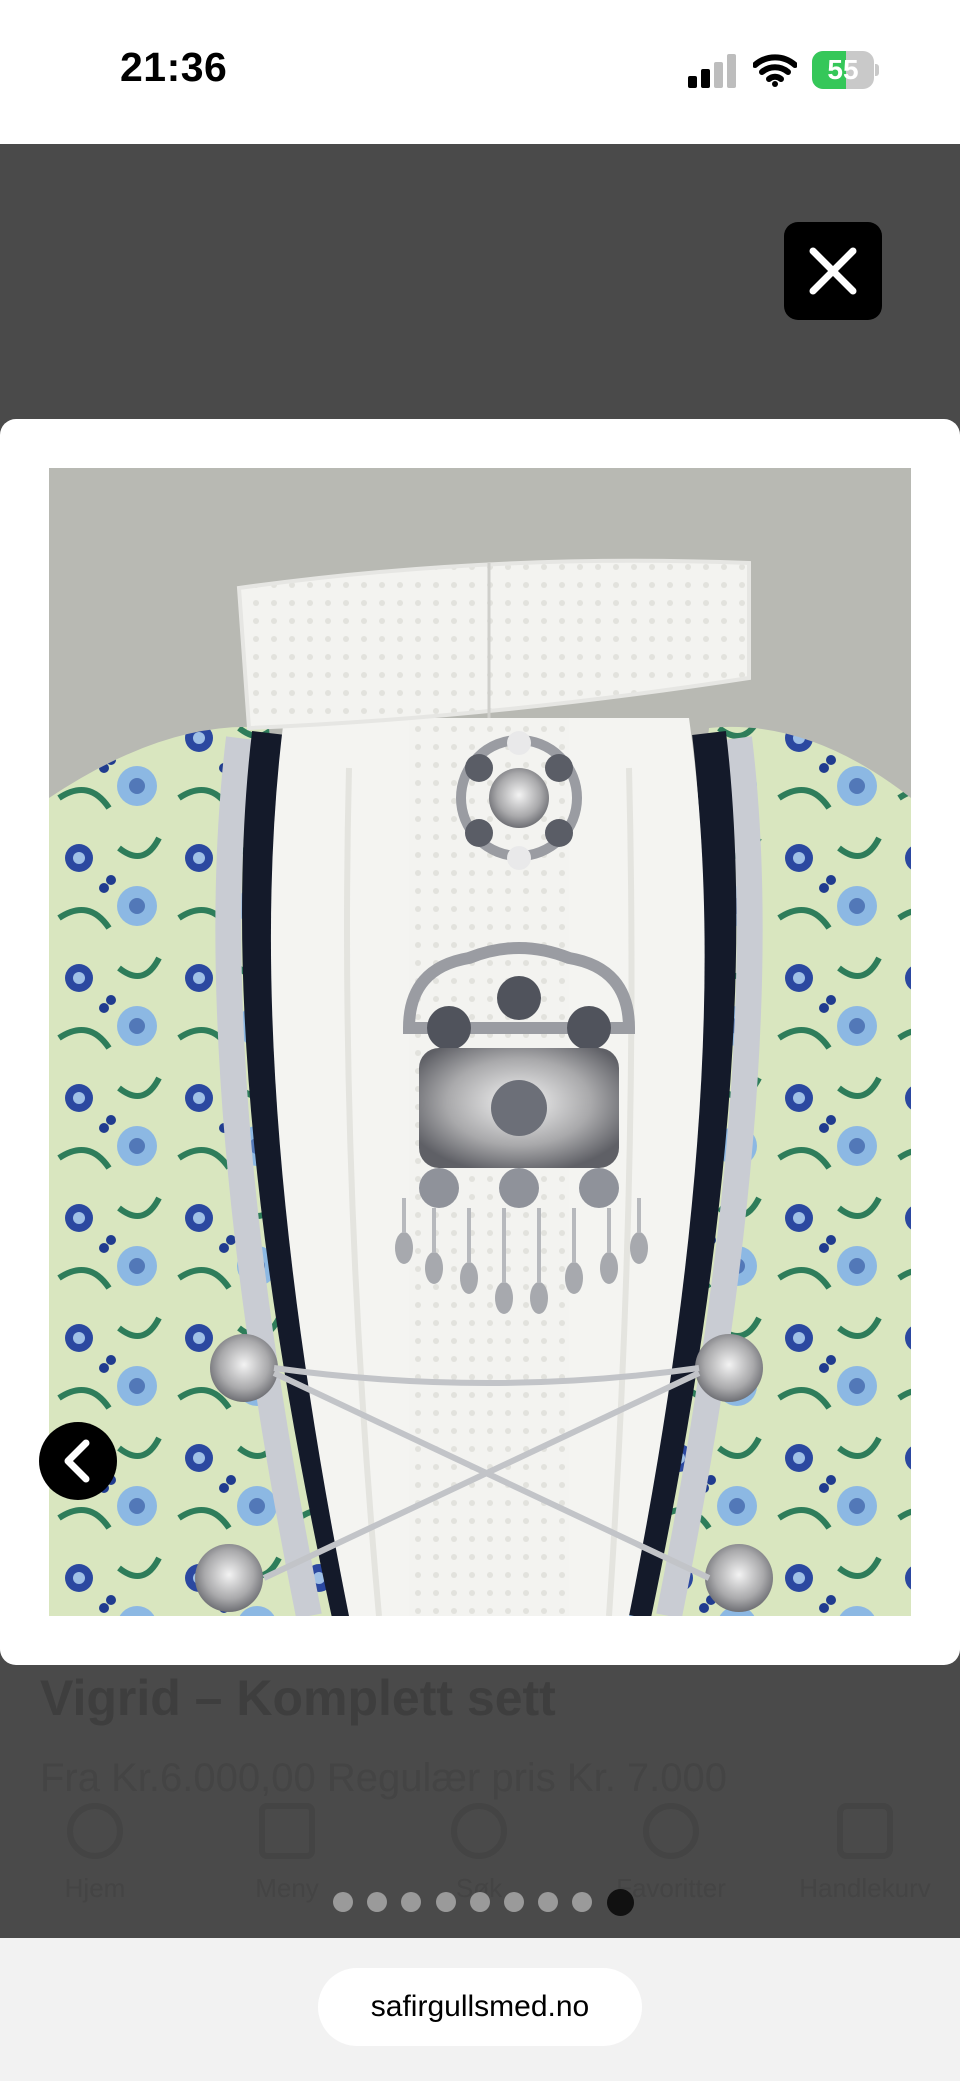  What do you see at coordinates (480, 72) in the screenshot?
I see `status-bar: 21:36 55` at bounding box center [480, 72].